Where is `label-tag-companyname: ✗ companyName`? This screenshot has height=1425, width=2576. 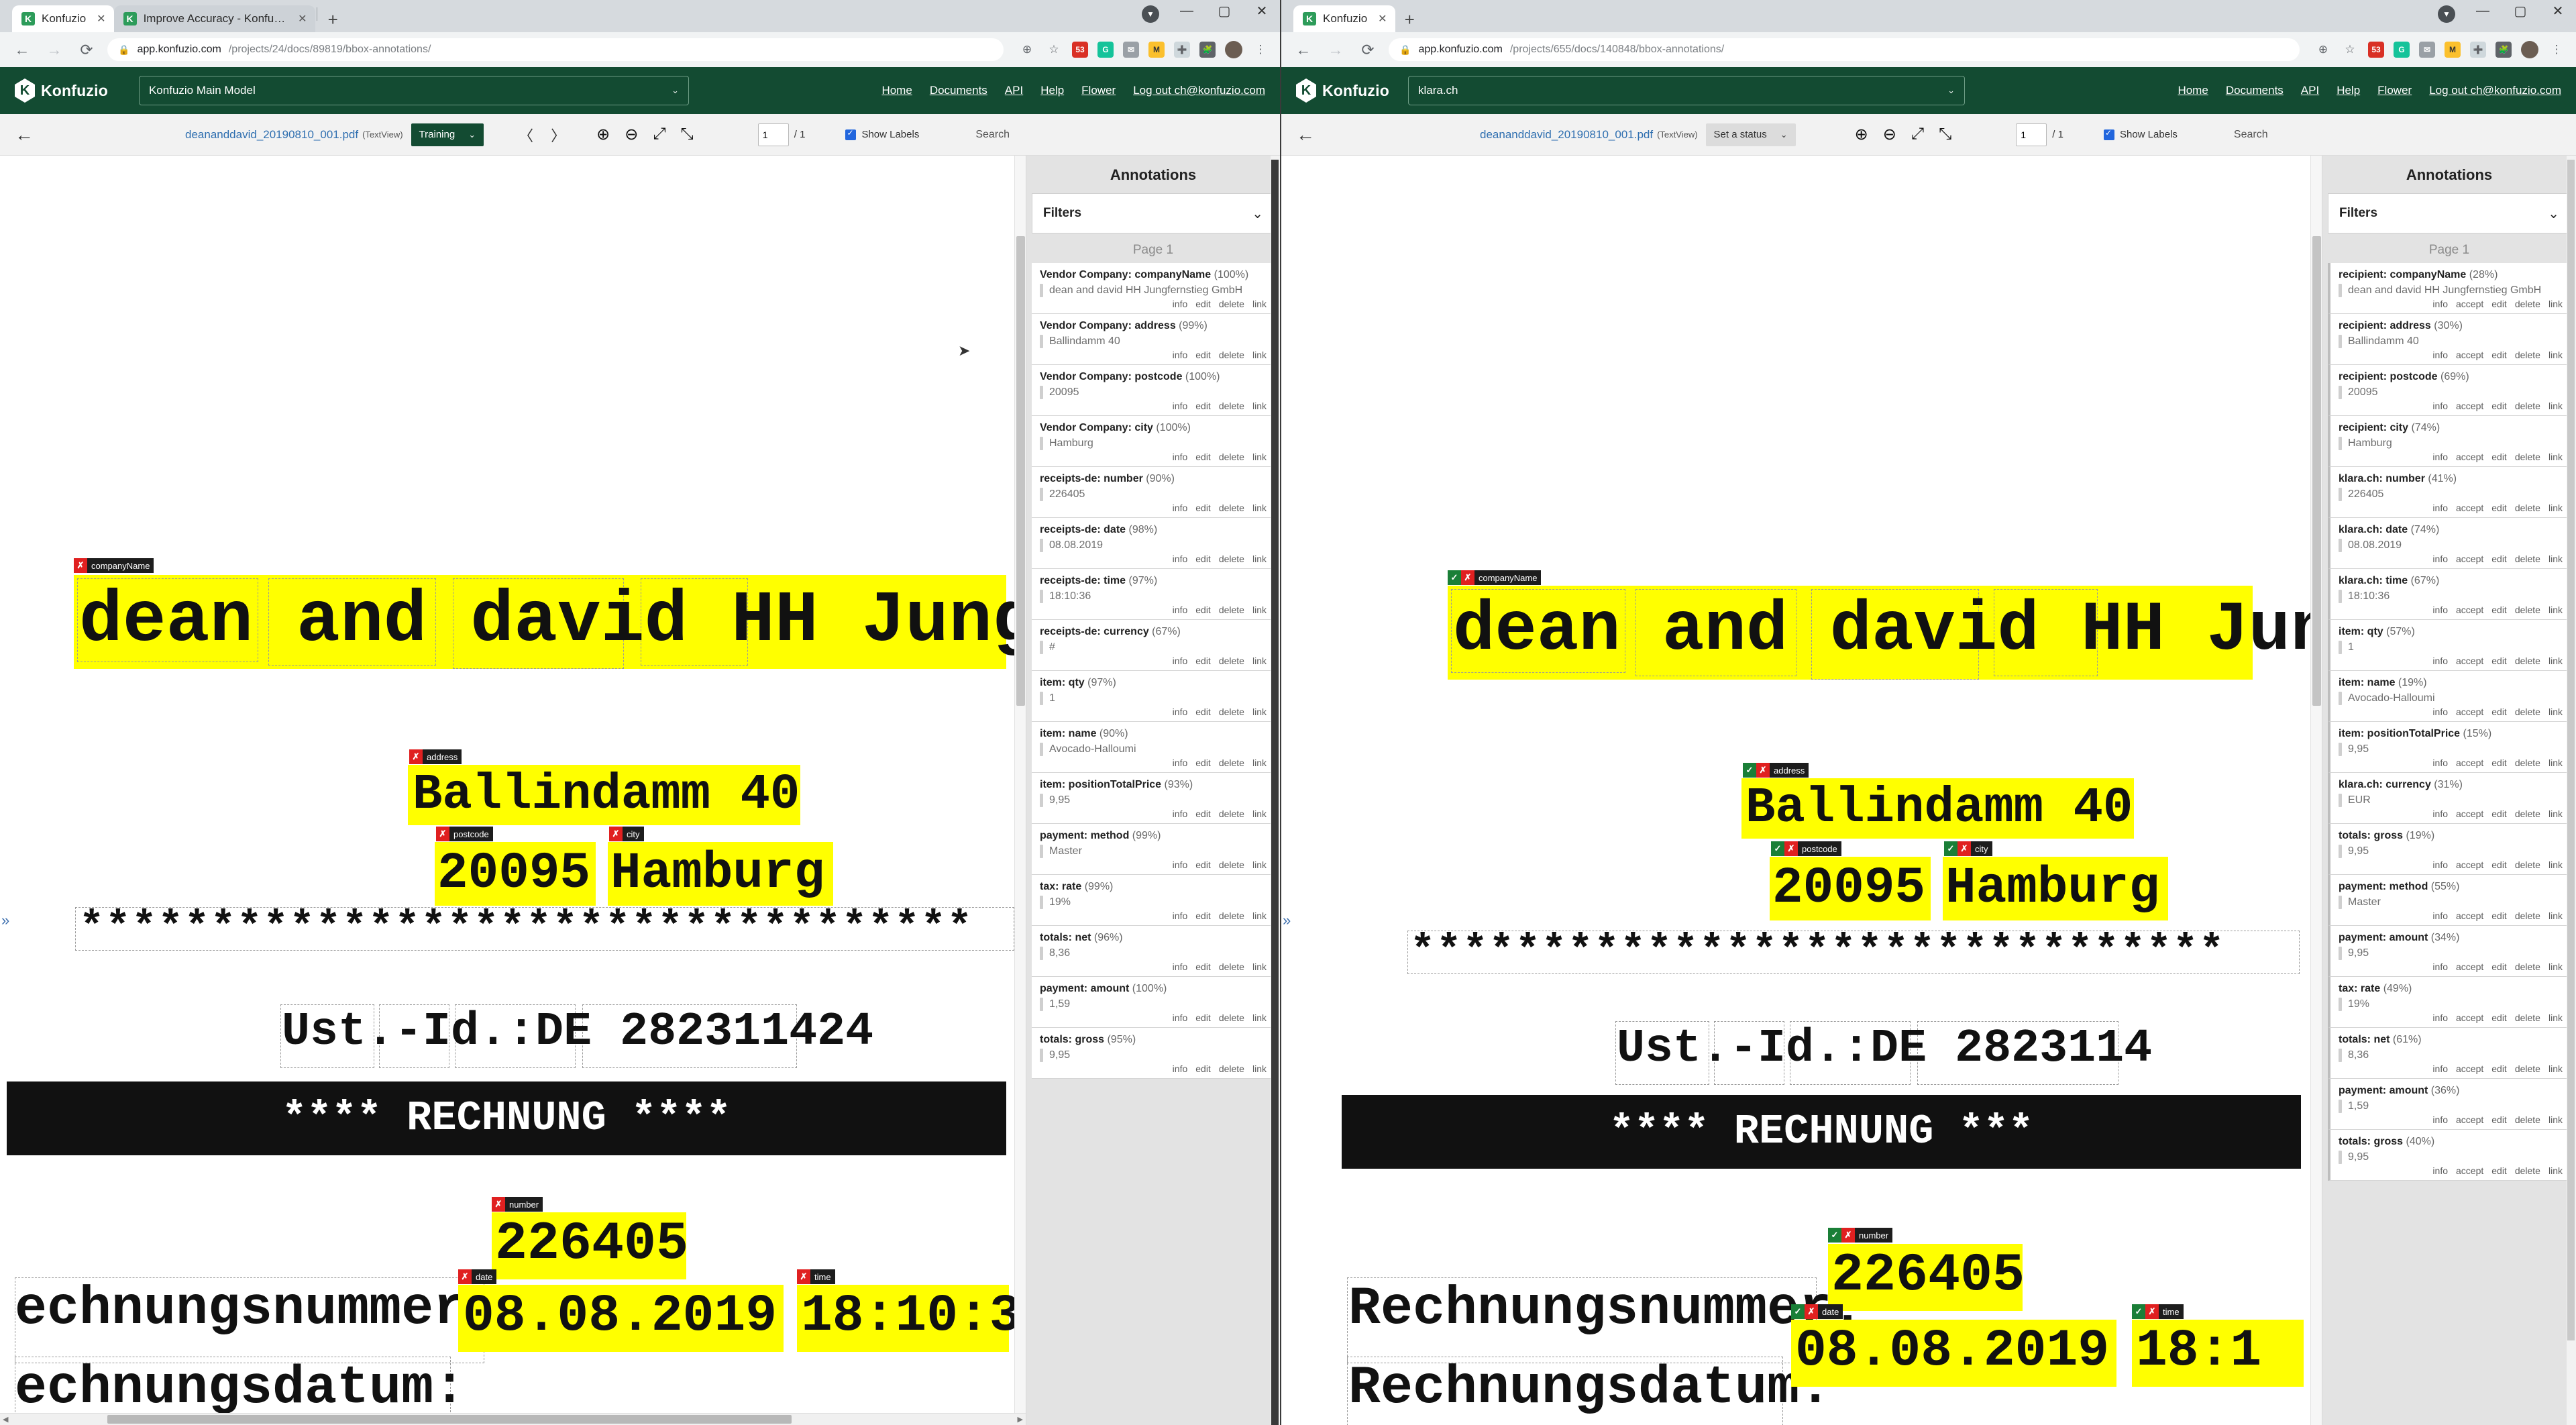 label-tag-companyname: ✗ companyName is located at coordinates (114, 565).